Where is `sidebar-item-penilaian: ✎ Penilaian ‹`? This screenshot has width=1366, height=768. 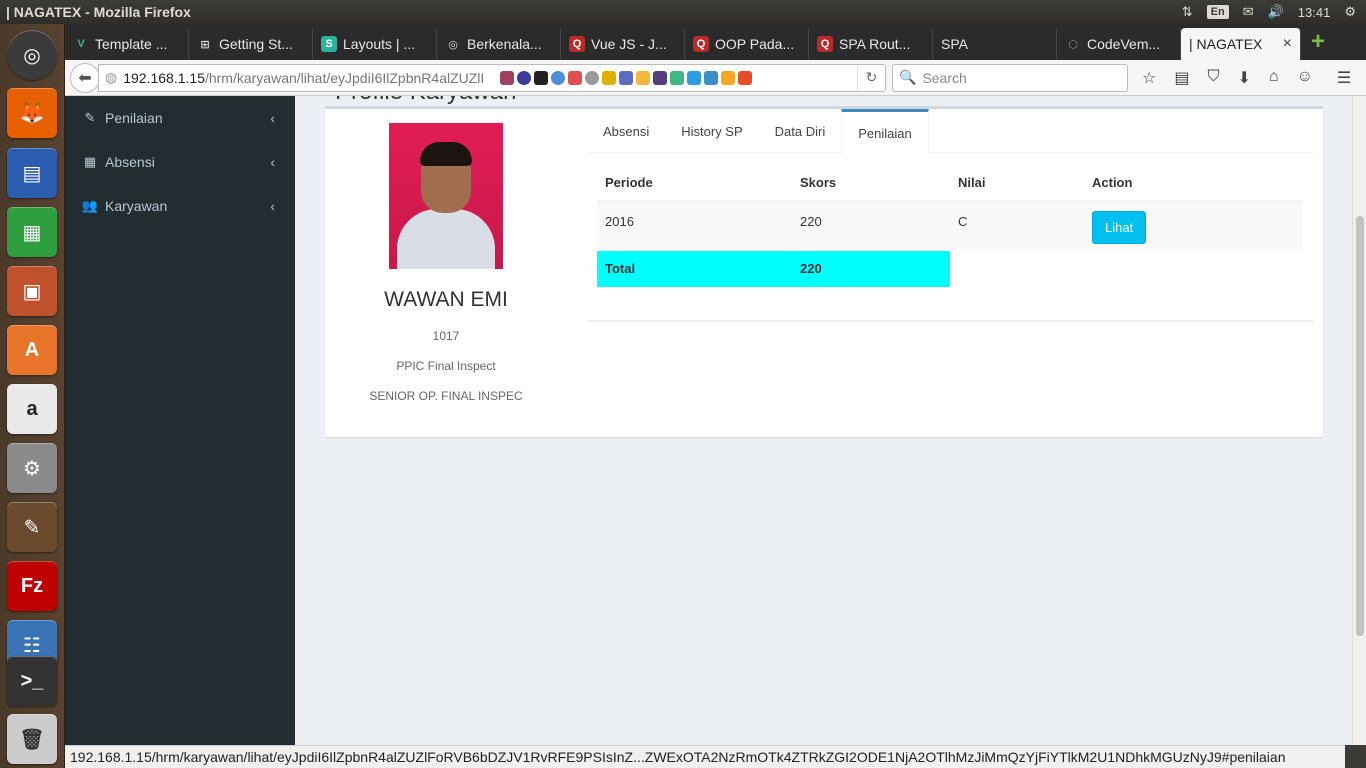 sidebar-item-penilaian: ✎ Penilaian ‹ is located at coordinates (180, 118).